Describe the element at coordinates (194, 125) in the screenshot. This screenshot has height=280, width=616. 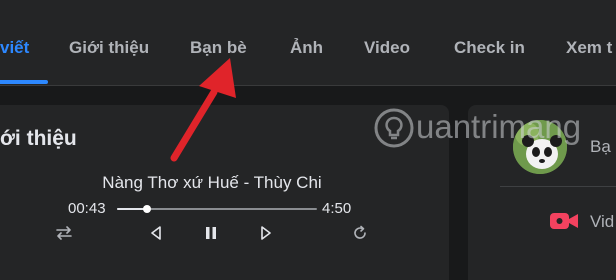
I see `annotation-arrow-shaft` at that location.